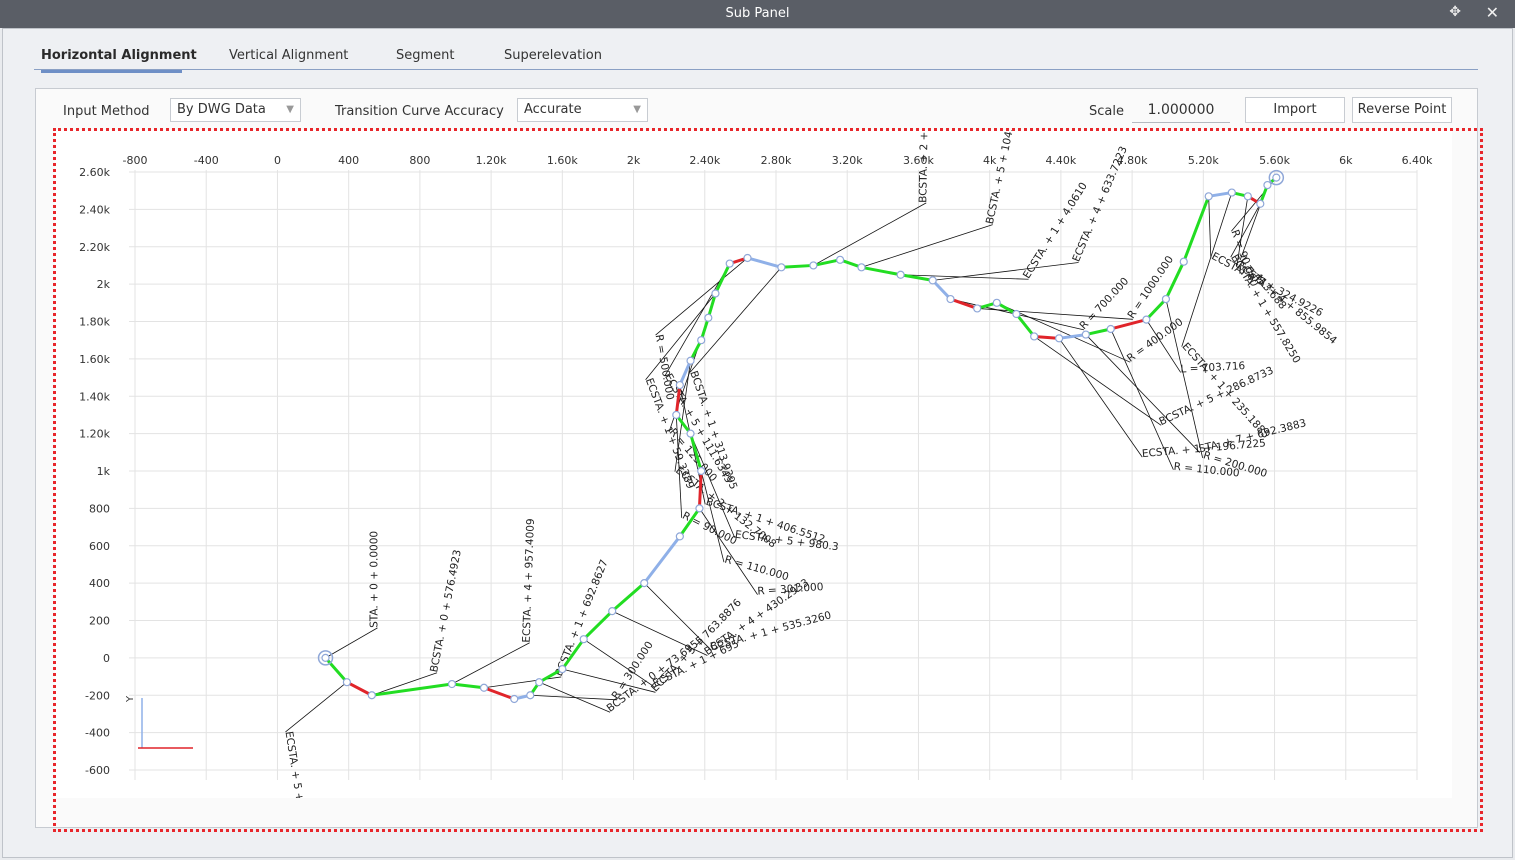  I want to click on annotation-label: ECSTA. + 4 + 633.7223, so click(1100, 204).